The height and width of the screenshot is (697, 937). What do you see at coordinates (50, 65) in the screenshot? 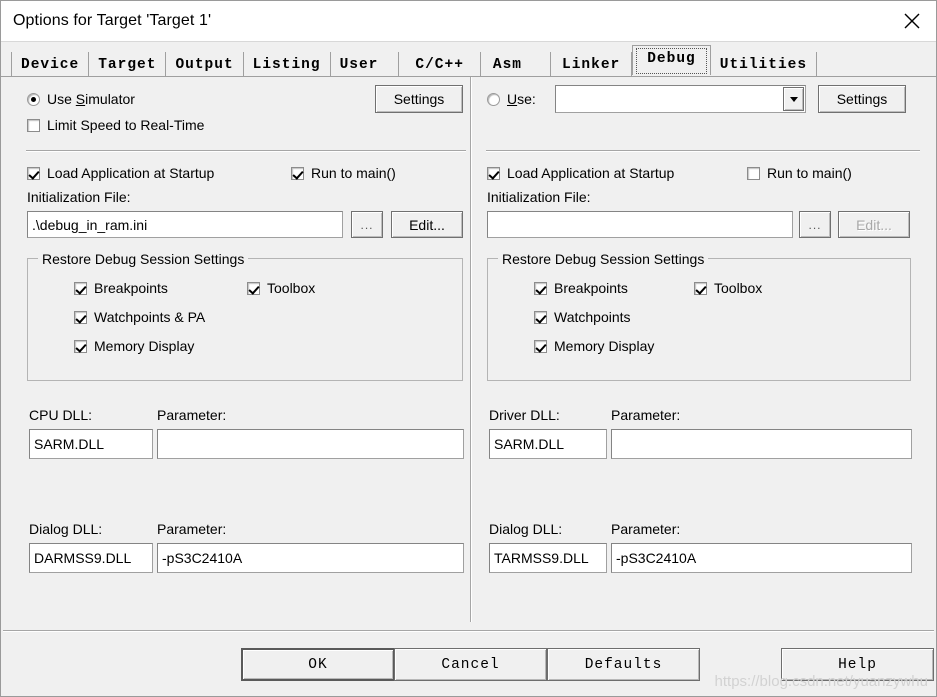
I see `tab-device: Device` at bounding box center [50, 65].